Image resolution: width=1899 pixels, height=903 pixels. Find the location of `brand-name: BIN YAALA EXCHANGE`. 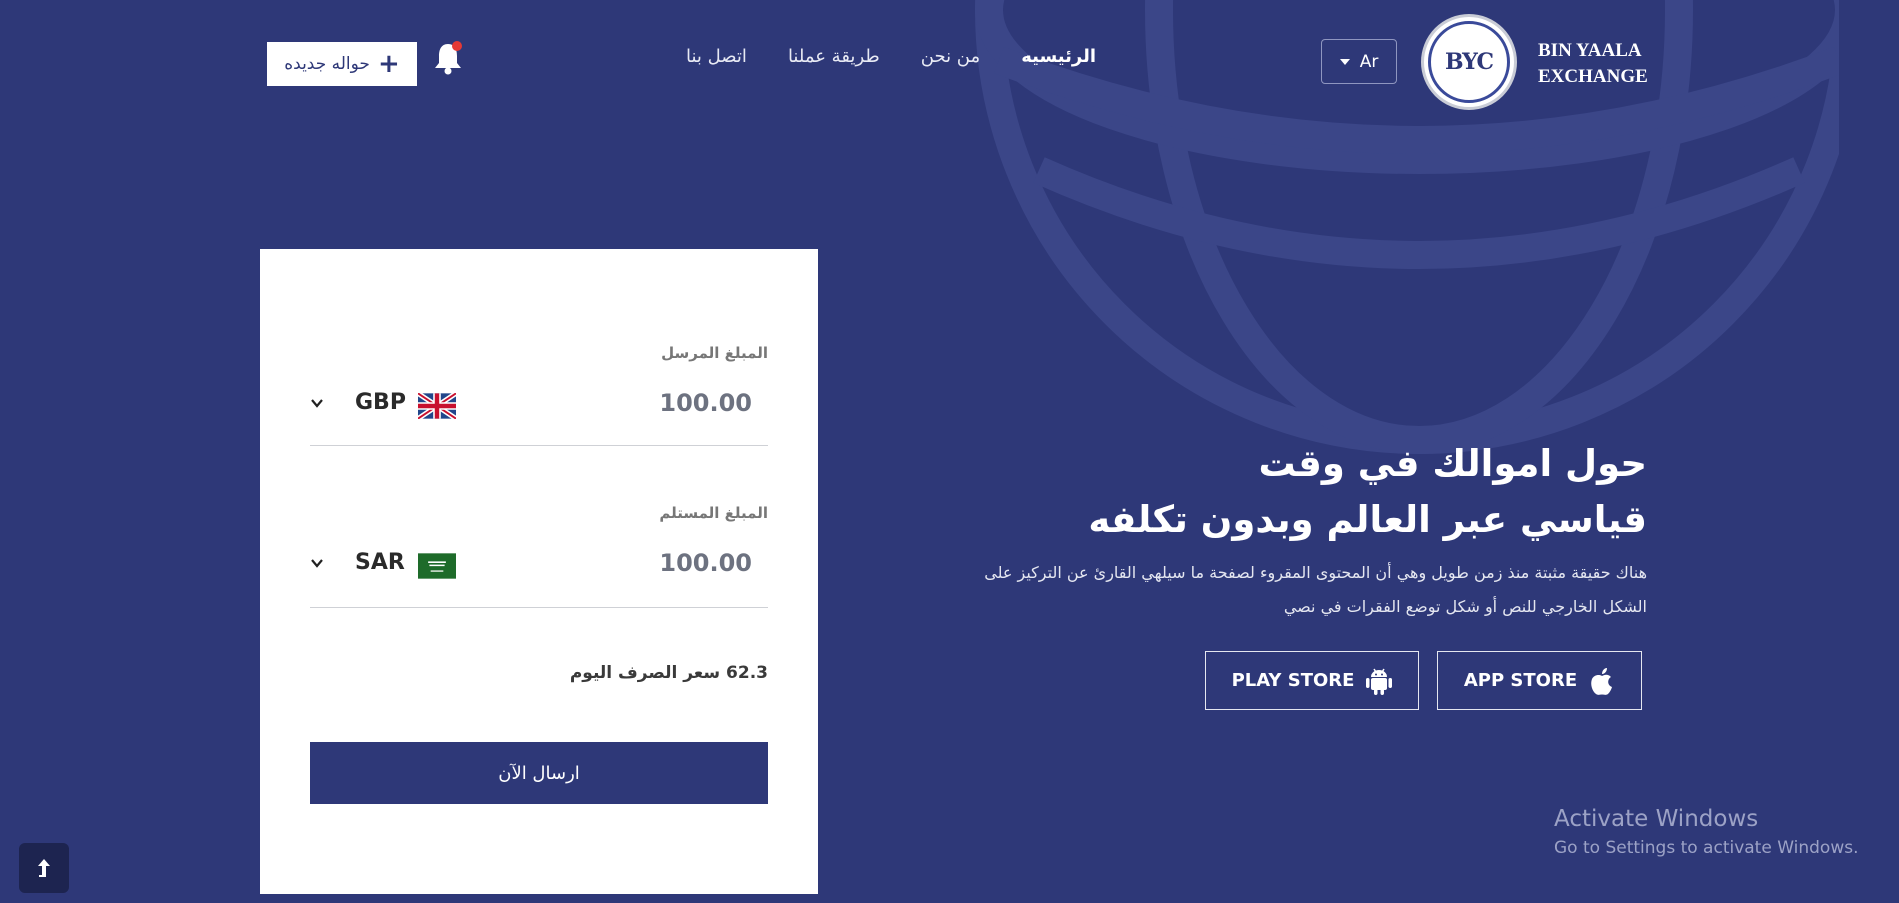

brand-name: BIN YAALA EXCHANGE is located at coordinates (1593, 64).